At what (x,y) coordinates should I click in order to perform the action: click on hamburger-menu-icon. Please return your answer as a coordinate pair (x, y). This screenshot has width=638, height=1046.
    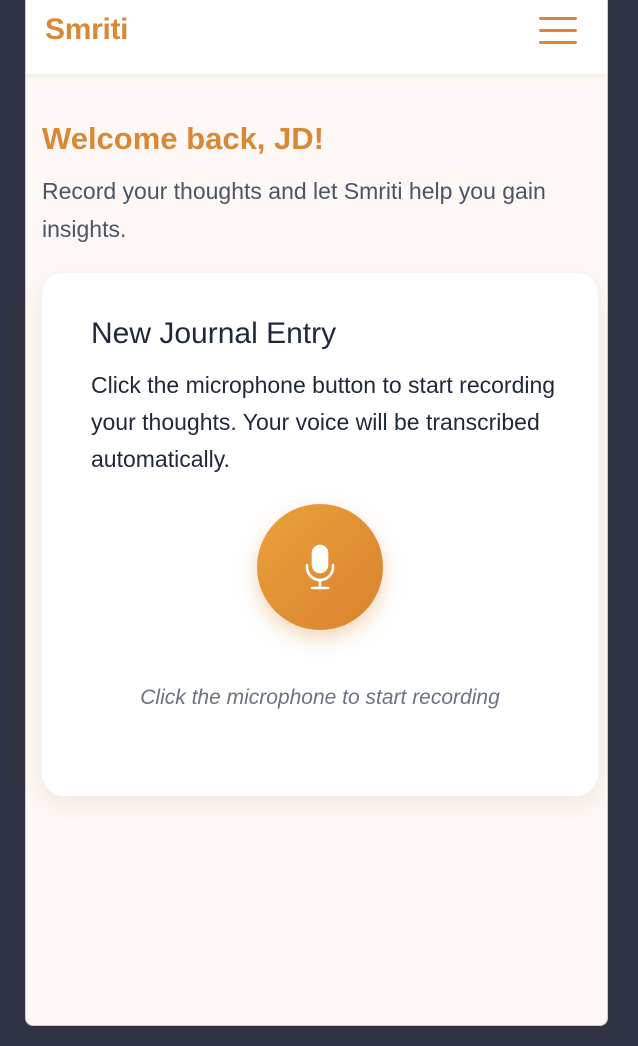
    Looking at the image, I should click on (558, 31).